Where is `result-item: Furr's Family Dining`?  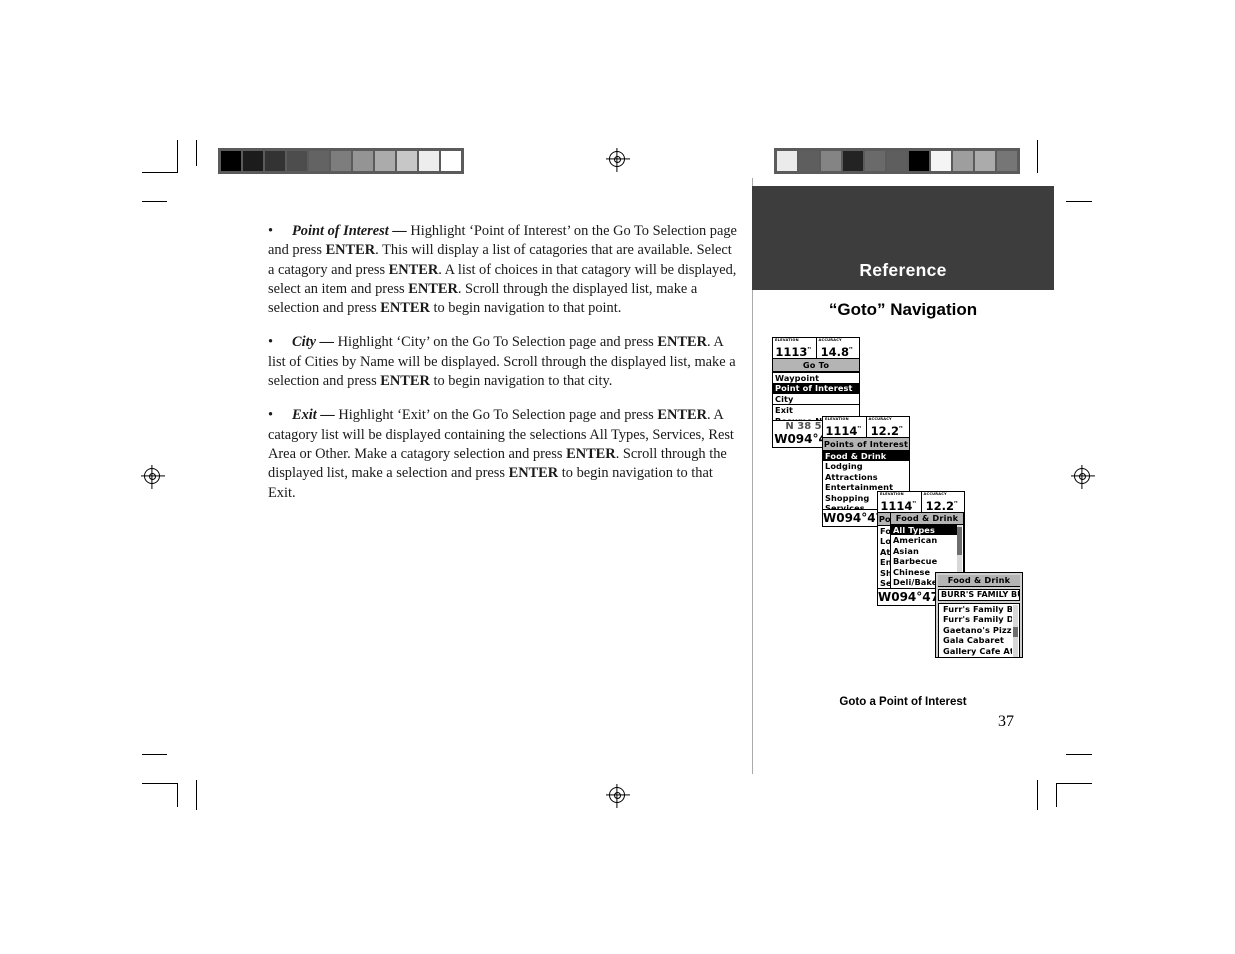
result-item: Furr's Family Dining is located at coordinates (976, 619).